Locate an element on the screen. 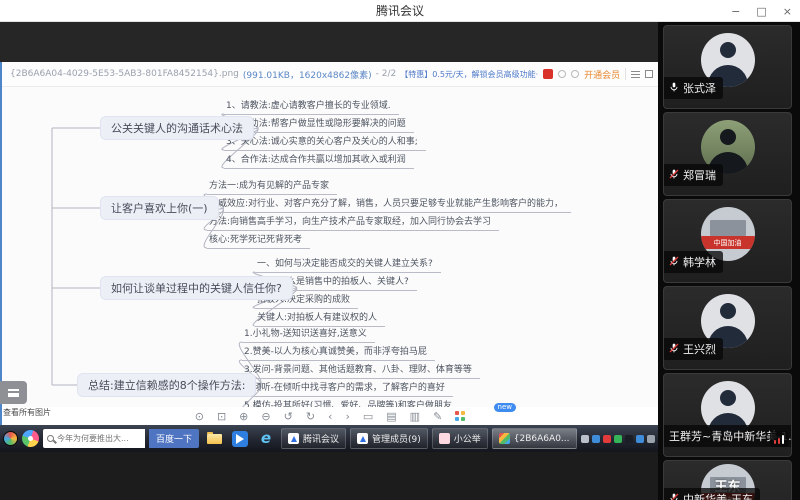 Image resolution: width=800 pixels, height=500 pixels. promo-icon is located at coordinates (548, 74).